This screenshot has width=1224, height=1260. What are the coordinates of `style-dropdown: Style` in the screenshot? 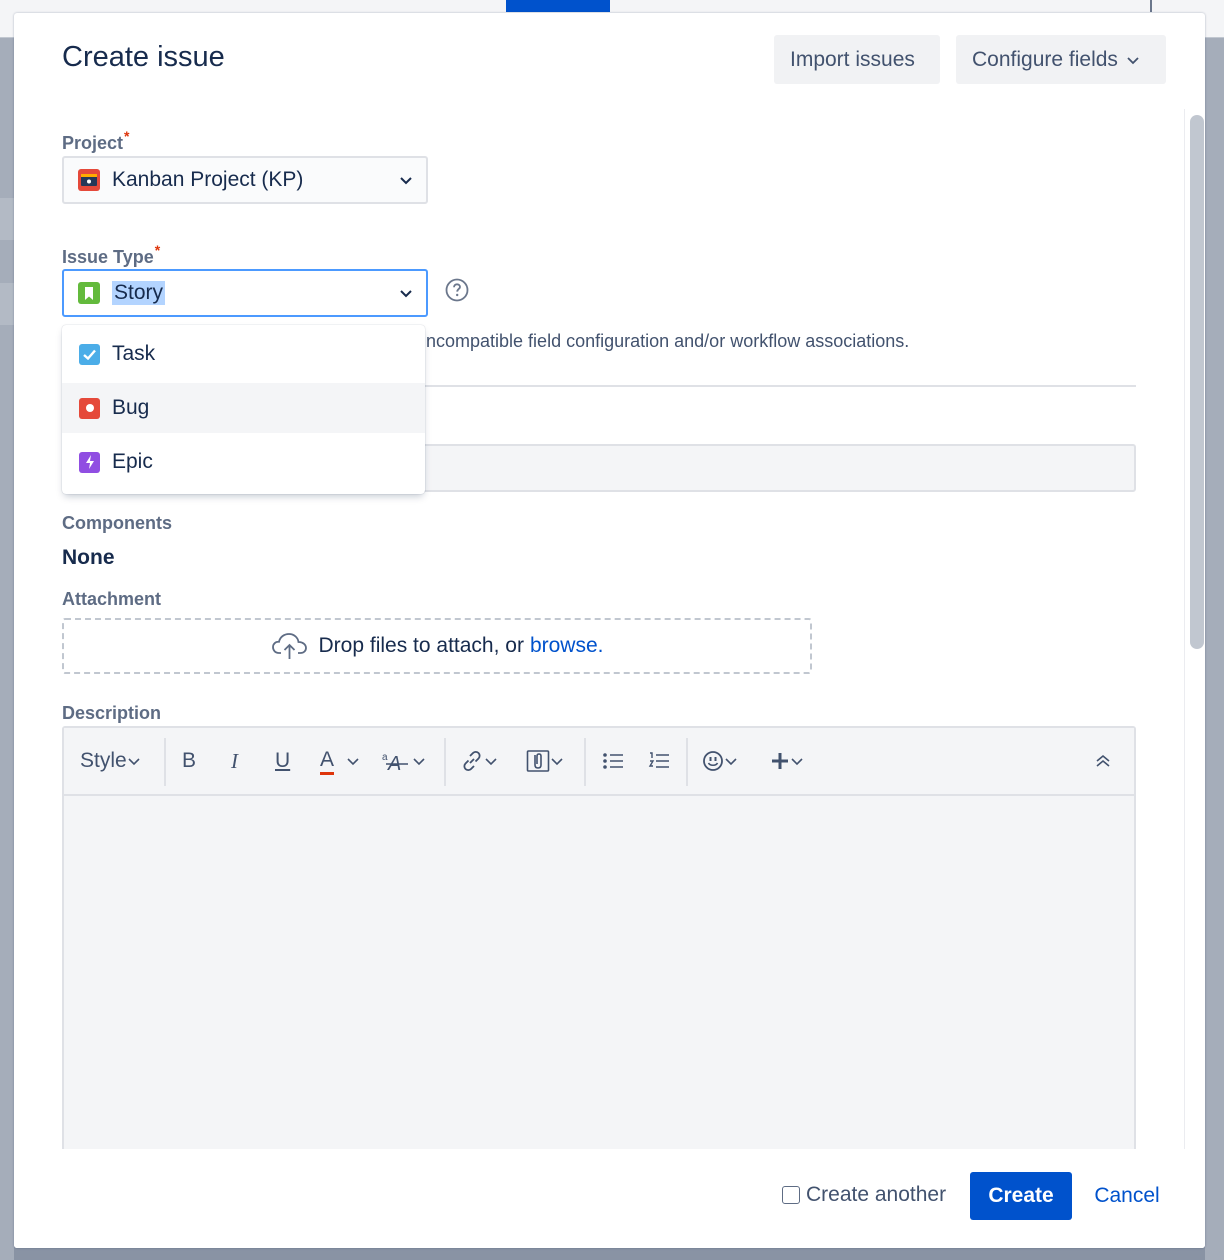 It's located at (110, 761).